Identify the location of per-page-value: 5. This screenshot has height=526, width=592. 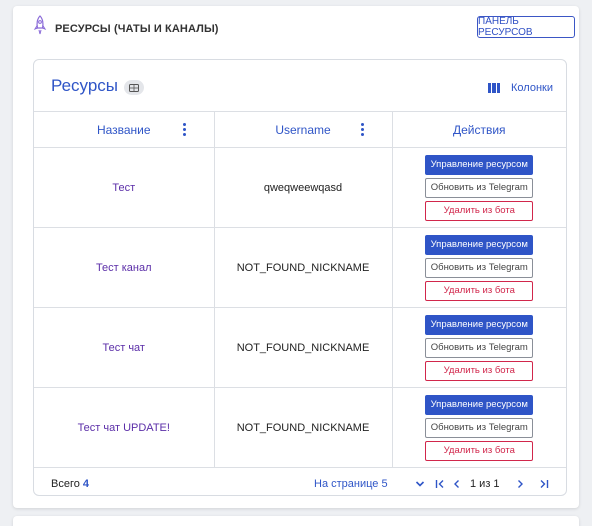
(384, 484).